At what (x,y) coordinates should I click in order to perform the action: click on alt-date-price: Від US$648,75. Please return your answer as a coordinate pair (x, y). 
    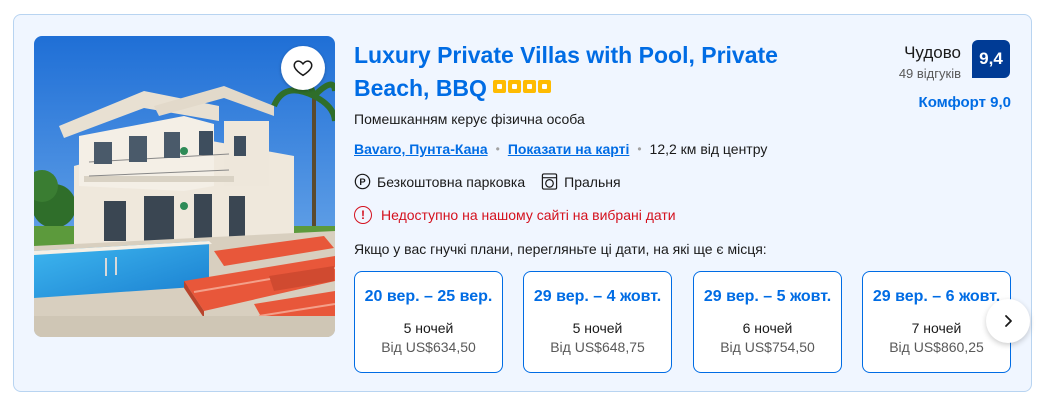
    Looking at the image, I should click on (597, 347).